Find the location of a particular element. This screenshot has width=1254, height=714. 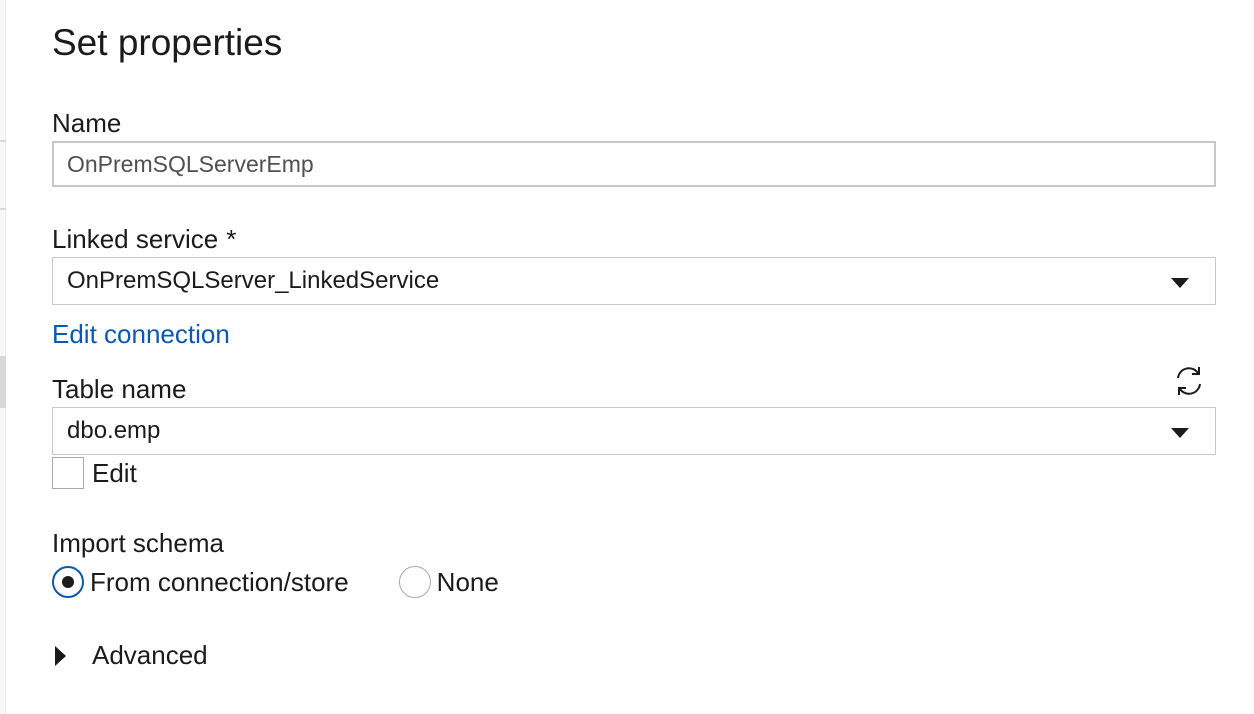

radio-label-from-connection: From connection/store is located at coordinates (219, 582).